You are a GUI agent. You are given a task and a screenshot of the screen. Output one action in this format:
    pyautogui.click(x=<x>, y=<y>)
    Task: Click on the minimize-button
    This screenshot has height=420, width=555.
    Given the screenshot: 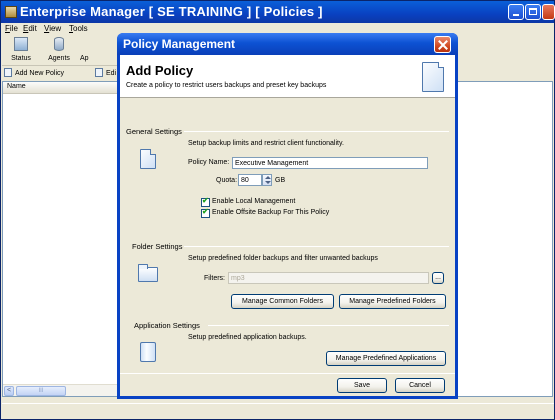 What is the action you would take?
    pyautogui.click(x=516, y=12)
    